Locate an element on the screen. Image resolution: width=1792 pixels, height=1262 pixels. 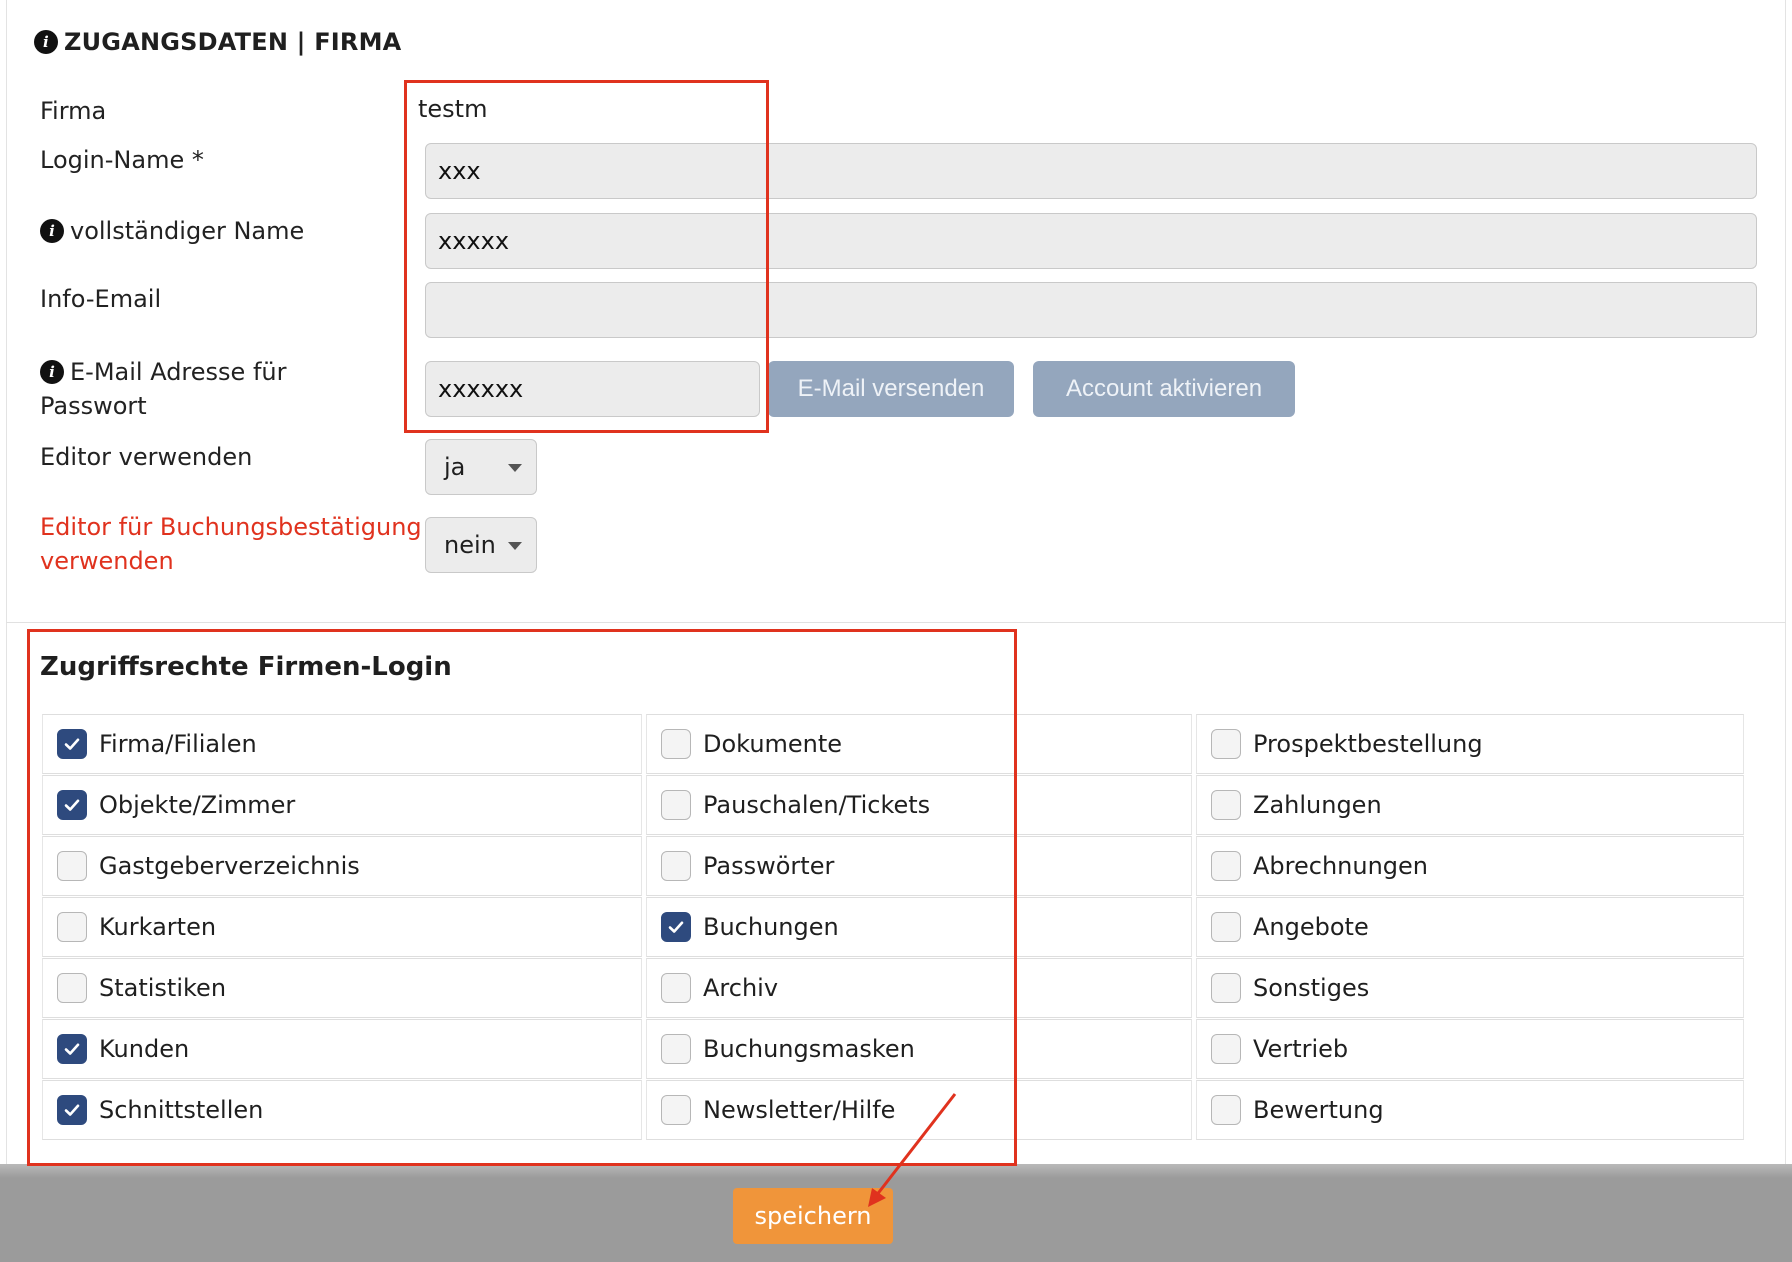
login-name-label: Login-Name * is located at coordinates (122, 160).